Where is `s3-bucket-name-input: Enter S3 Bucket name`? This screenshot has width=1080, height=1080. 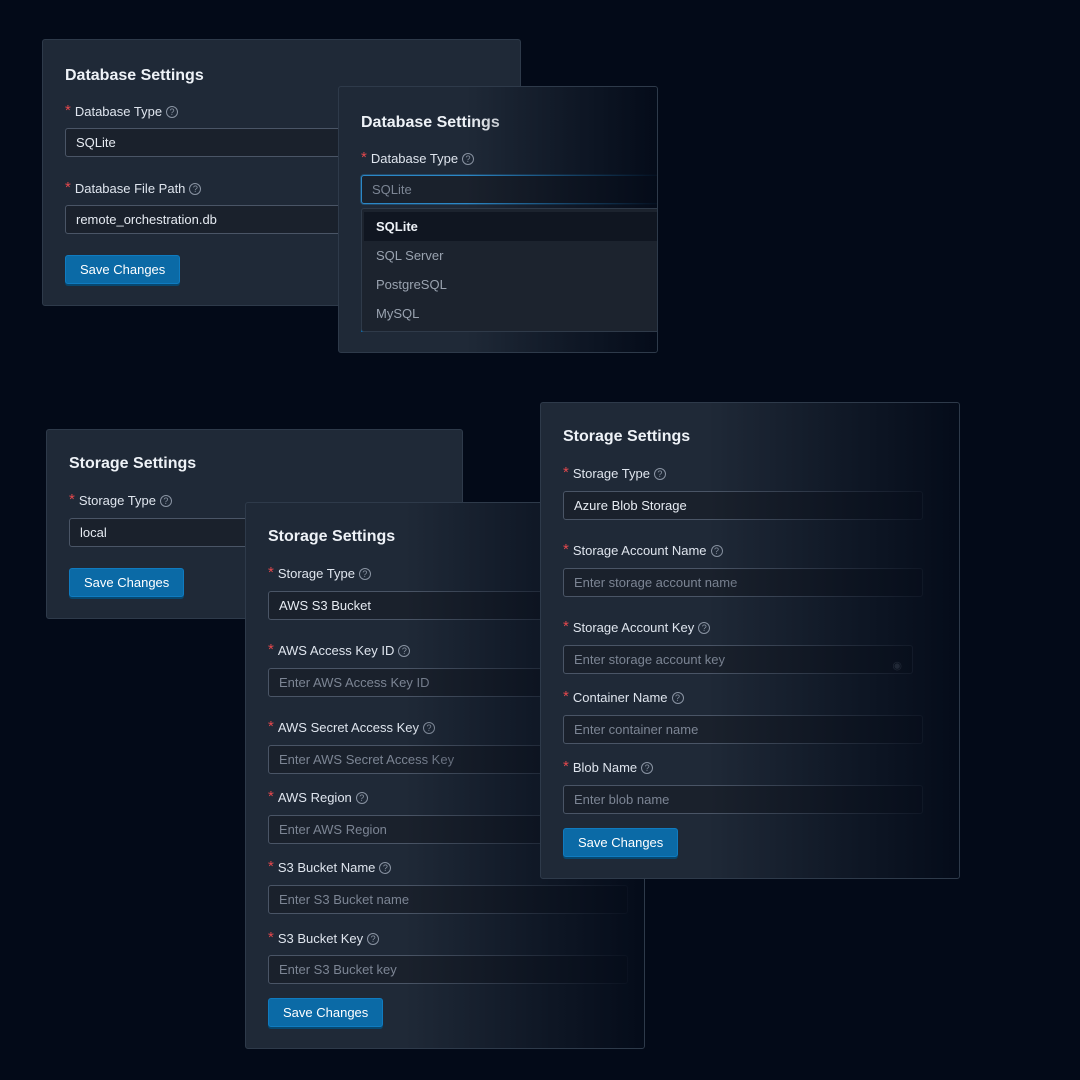
s3-bucket-name-input: Enter S3 Bucket name is located at coordinates (448, 899).